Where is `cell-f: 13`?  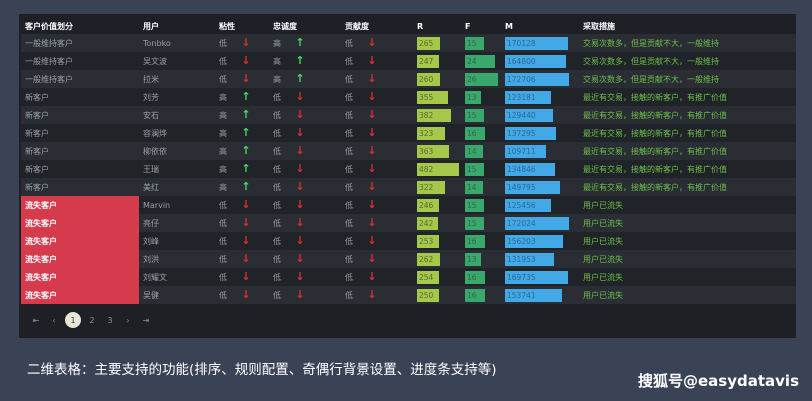 cell-f: 13 is located at coordinates (481, 97).